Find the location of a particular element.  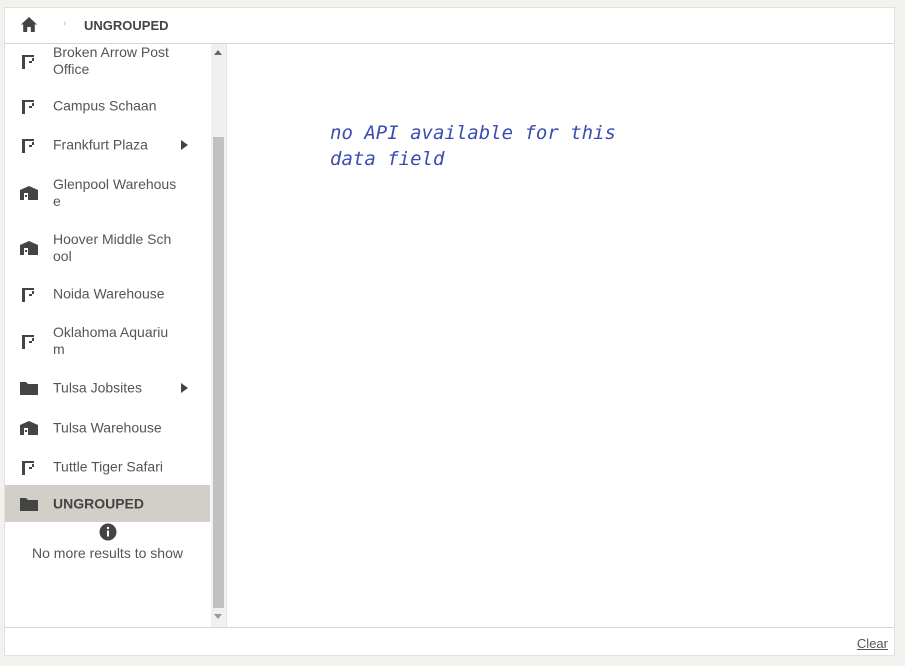

list-item-label: Frankfurt Plaza is located at coordinates (100, 144).